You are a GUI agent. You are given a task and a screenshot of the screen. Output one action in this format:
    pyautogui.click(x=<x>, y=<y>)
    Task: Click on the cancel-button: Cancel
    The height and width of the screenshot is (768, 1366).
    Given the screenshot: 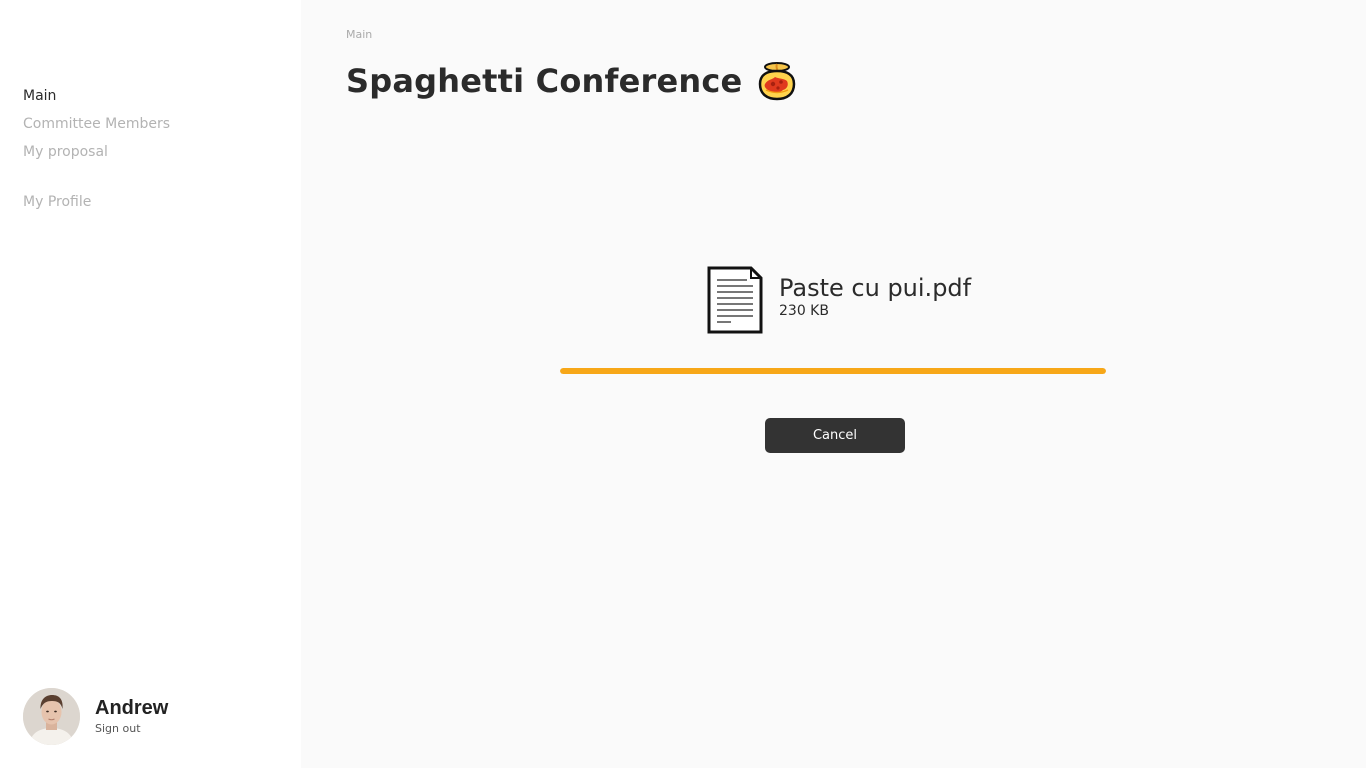 What is the action you would take?
    pyautogui.click(x=835, y=435)
    